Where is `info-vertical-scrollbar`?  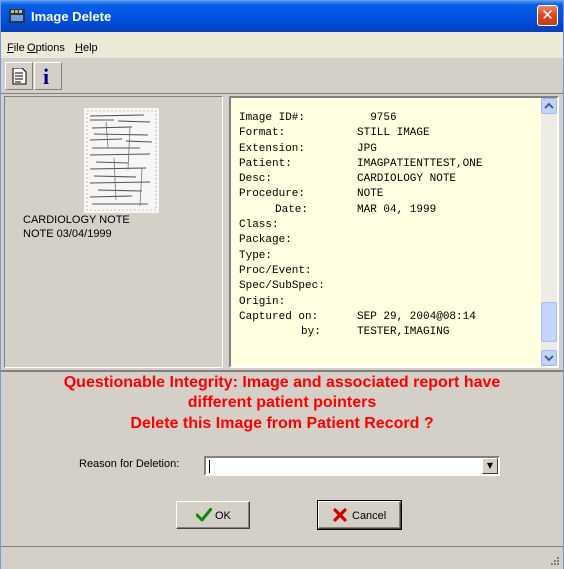
info-vertical-scrollbar is located at coordinates (549, 232).